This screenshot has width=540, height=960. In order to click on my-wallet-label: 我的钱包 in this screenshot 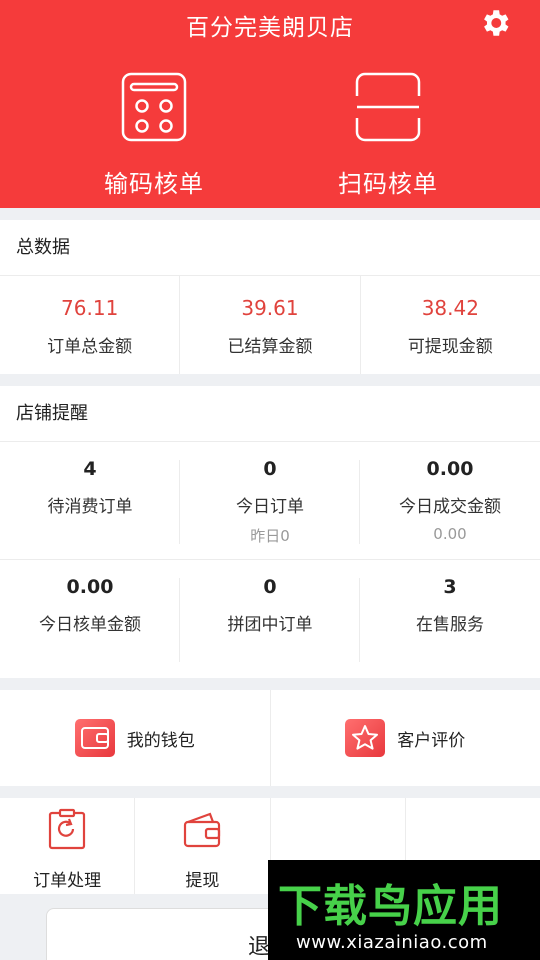, I will do `click(160, 740)`.